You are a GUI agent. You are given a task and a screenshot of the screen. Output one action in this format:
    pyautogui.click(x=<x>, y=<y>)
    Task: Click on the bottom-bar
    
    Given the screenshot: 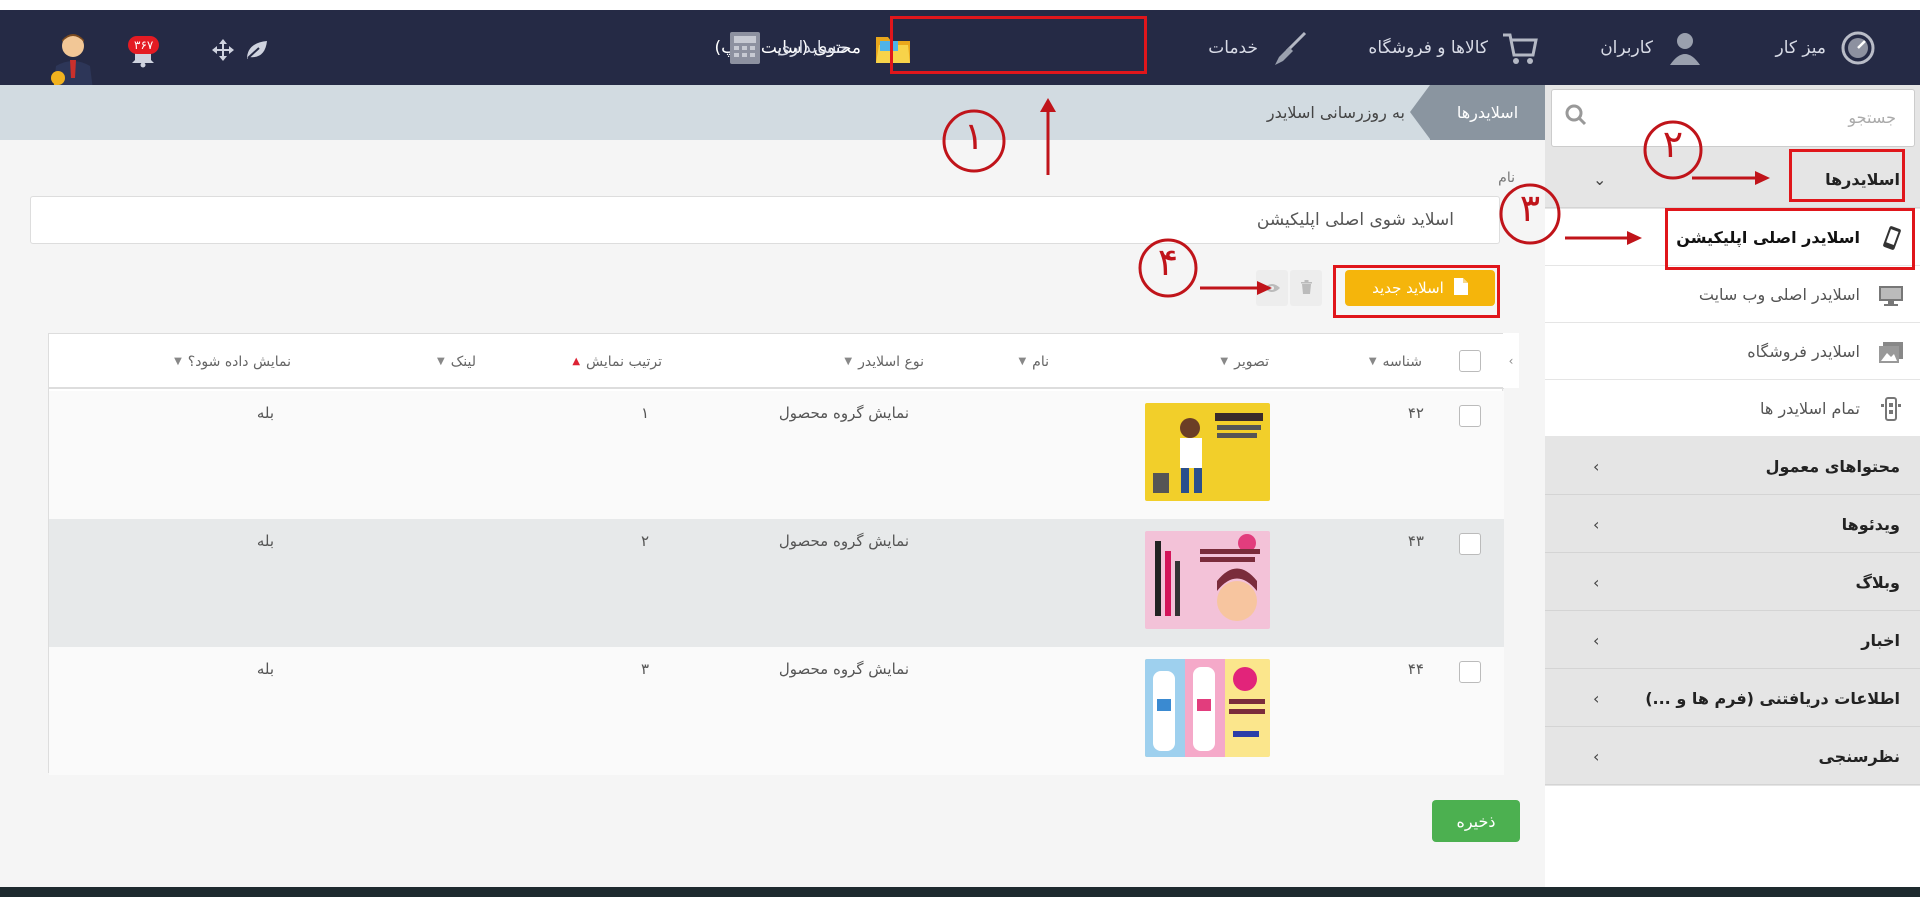 What is the action you would take?
    pyautogui.click(x=960, y=892)
    